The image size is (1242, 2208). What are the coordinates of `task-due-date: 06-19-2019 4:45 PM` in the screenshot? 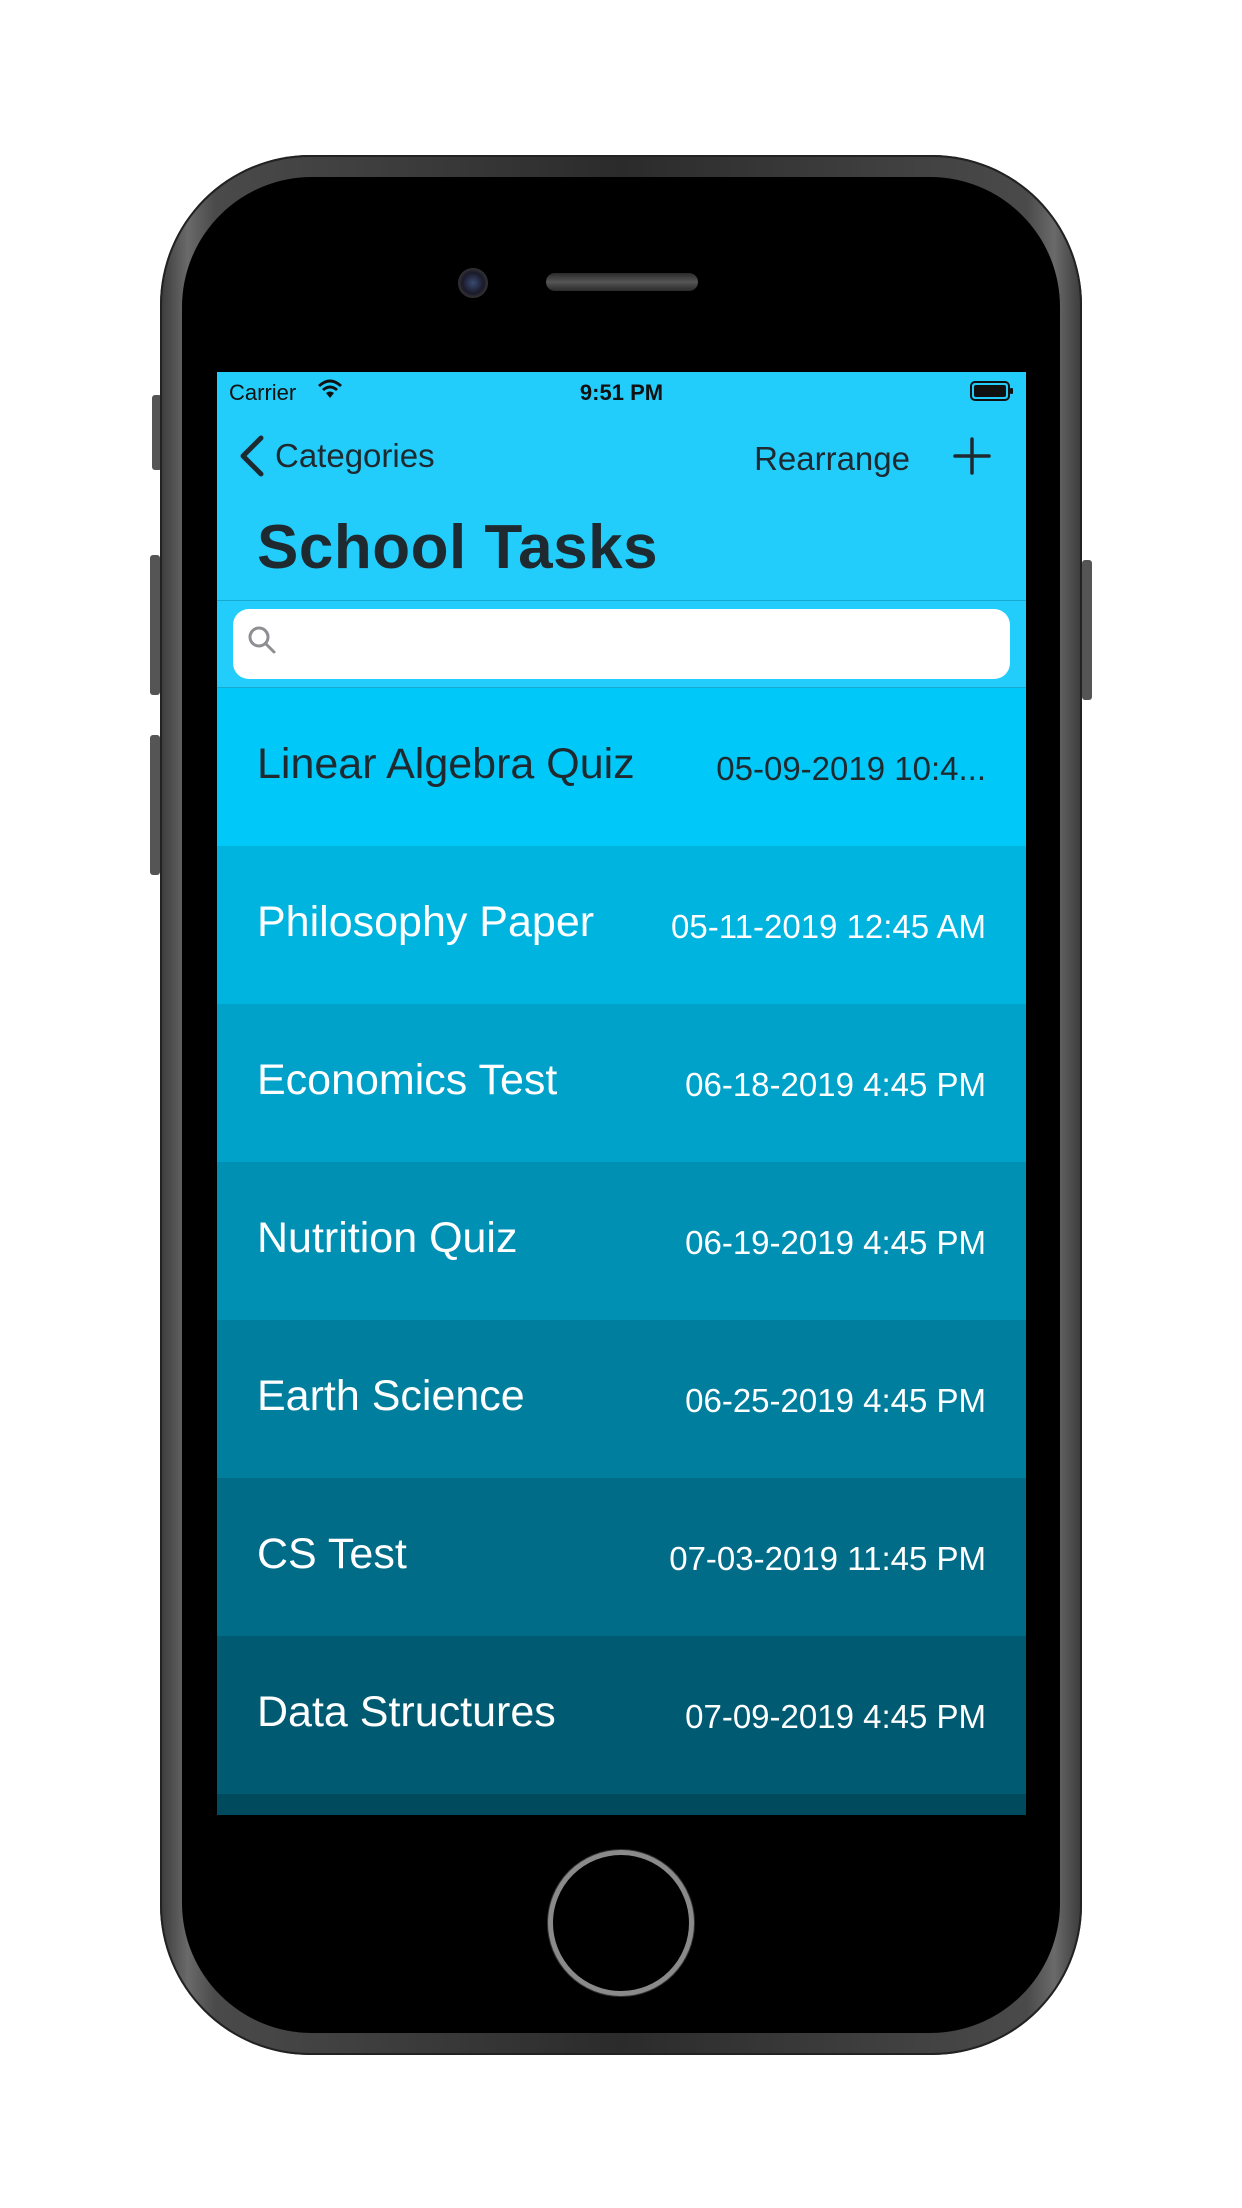 It's located at (835, 1242).